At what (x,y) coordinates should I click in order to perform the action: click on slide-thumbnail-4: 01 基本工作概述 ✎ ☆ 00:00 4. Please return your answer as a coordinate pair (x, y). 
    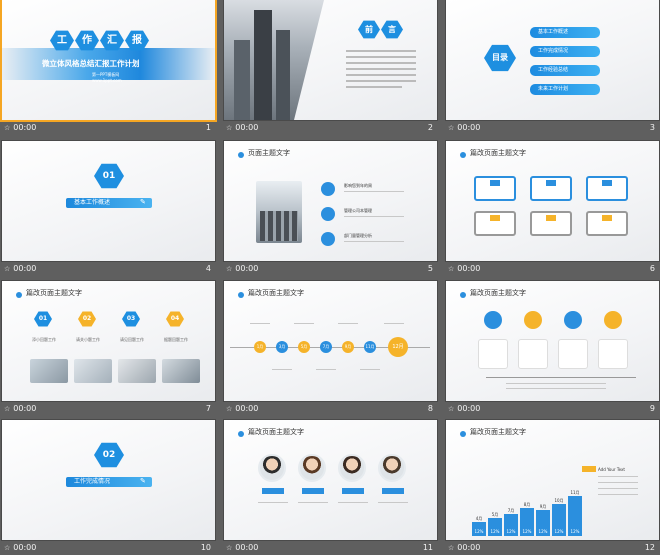
    Looking at the image, I should click on (108, 207).